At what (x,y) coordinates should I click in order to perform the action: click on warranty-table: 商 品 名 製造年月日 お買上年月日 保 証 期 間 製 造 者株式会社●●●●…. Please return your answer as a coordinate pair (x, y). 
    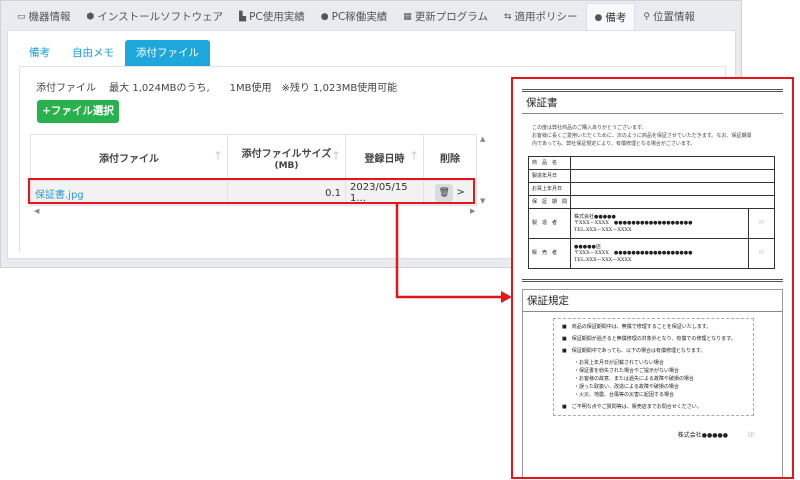
    Looking at the image, I should click on (651, 212).